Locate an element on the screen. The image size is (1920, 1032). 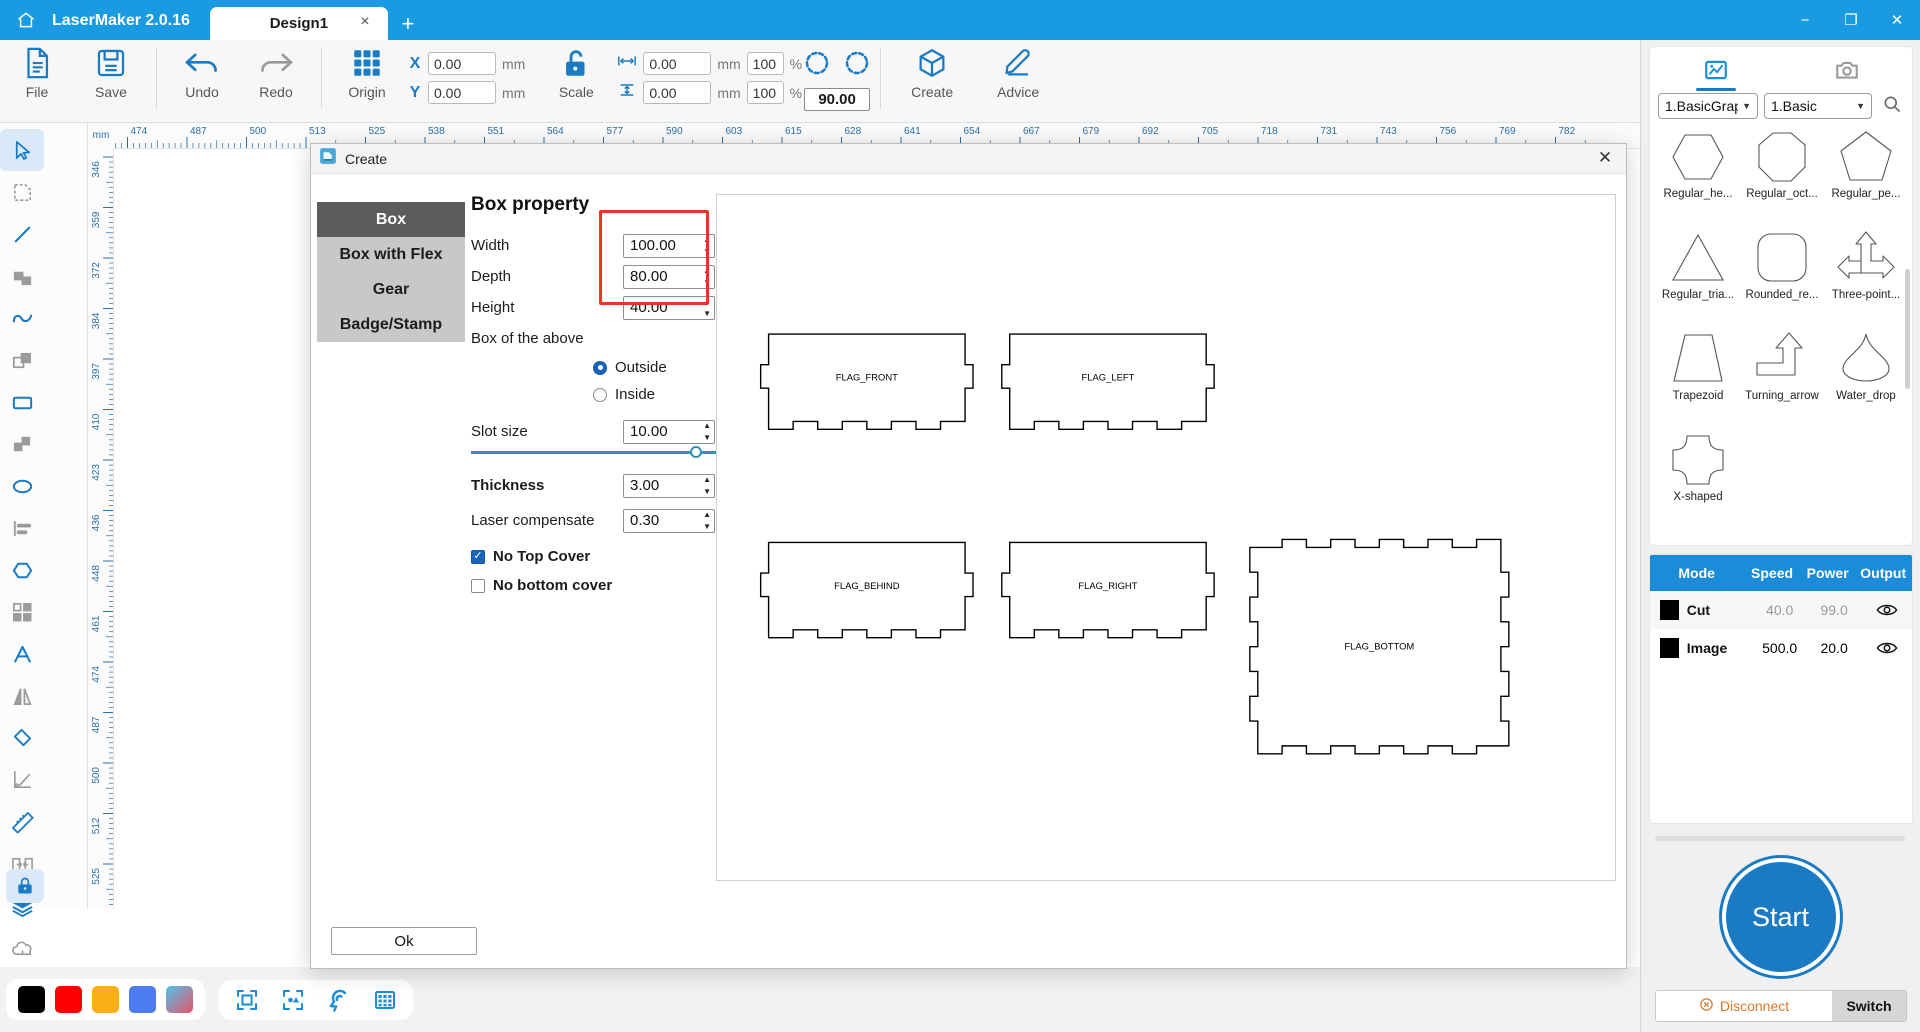
rectangle-tool is located at coordinates (22, 402).